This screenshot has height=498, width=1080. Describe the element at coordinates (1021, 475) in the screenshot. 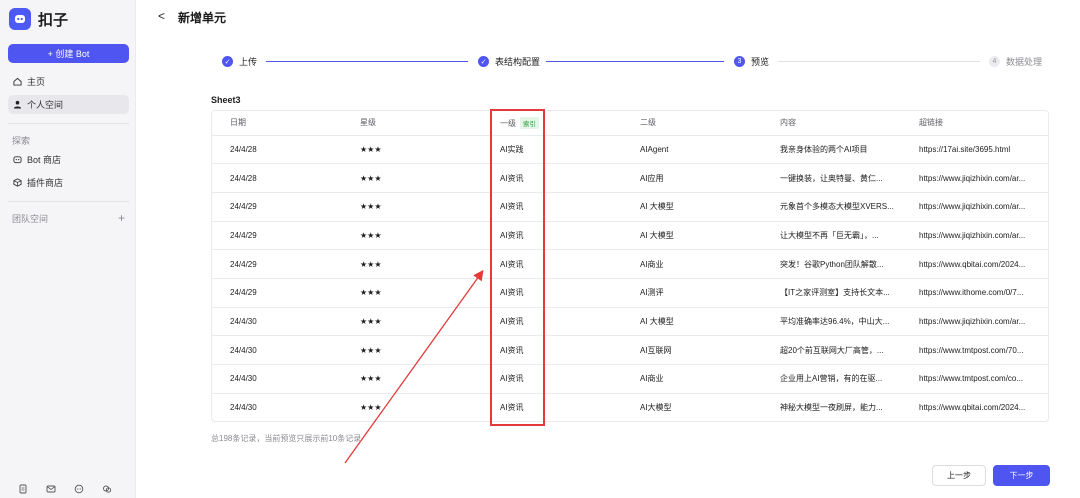

I see `next-step-button: 下一步` at that location.